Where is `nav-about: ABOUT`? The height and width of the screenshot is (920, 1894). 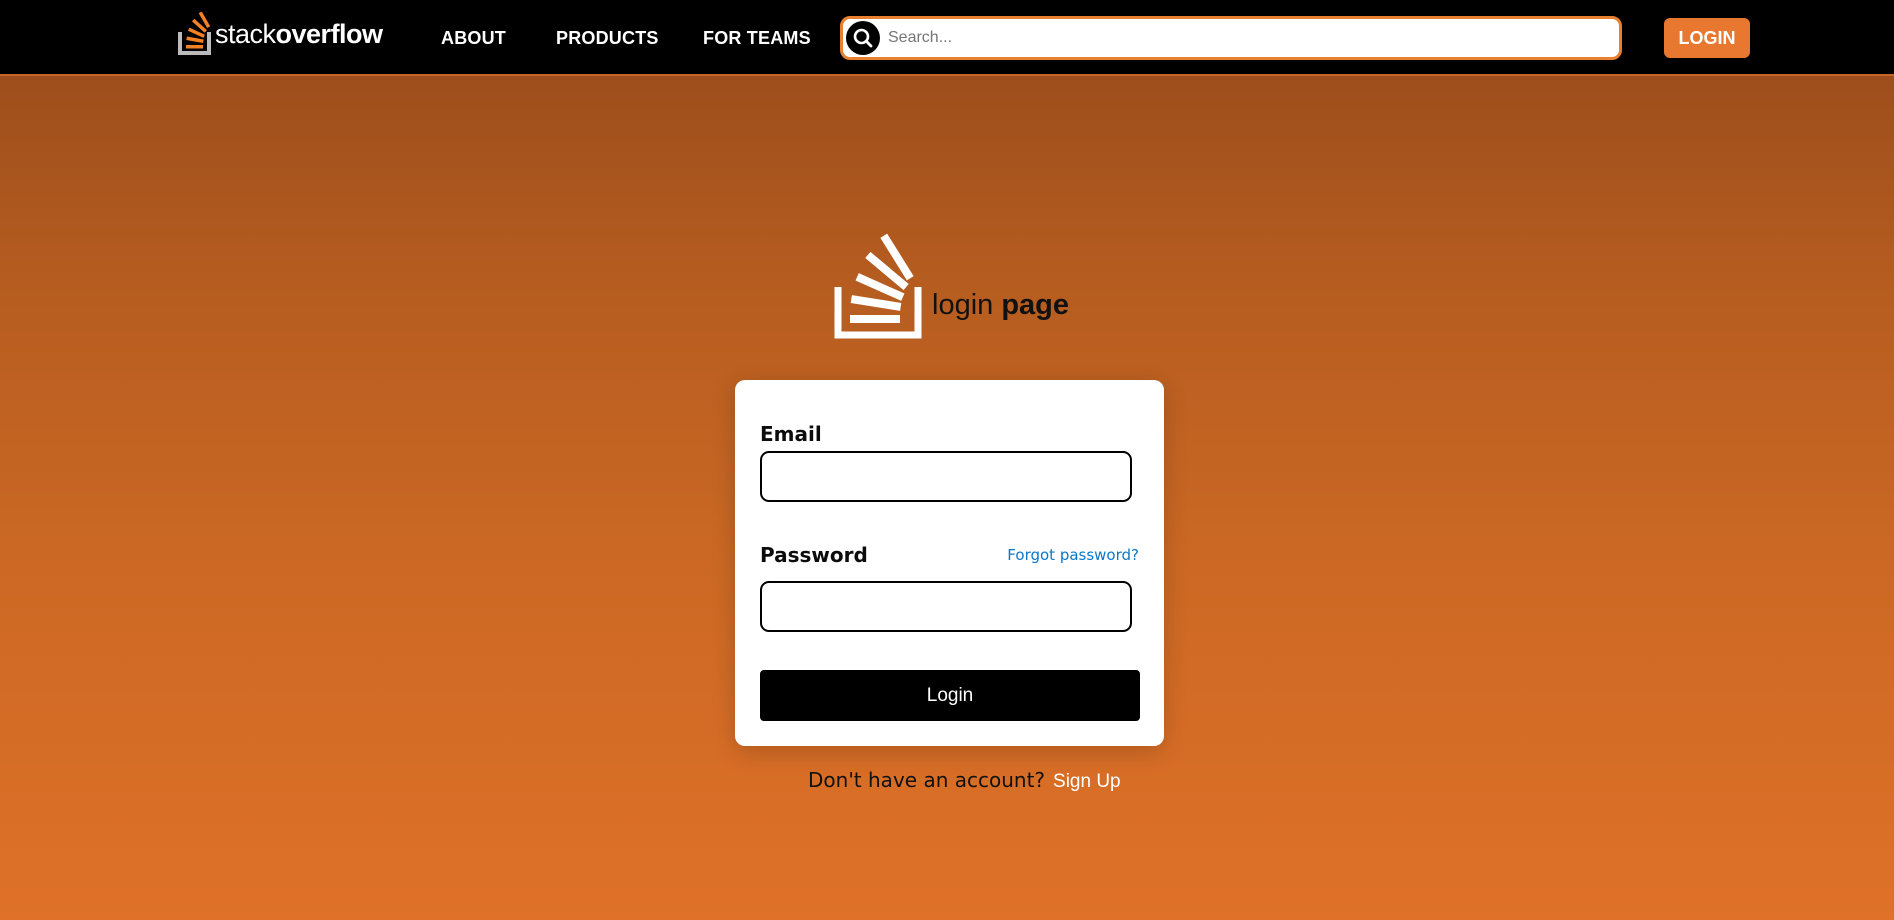
nav-about: ABOUT is located at coordinates (473, 38).